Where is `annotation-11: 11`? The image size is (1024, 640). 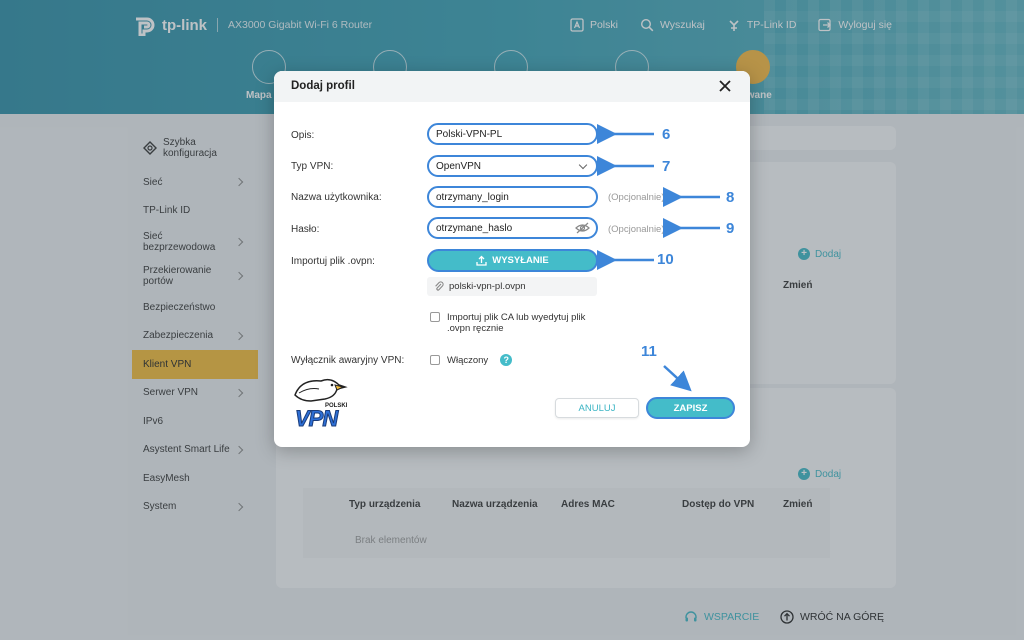 annotation-11: 11 is located at coordinates (649, 351).